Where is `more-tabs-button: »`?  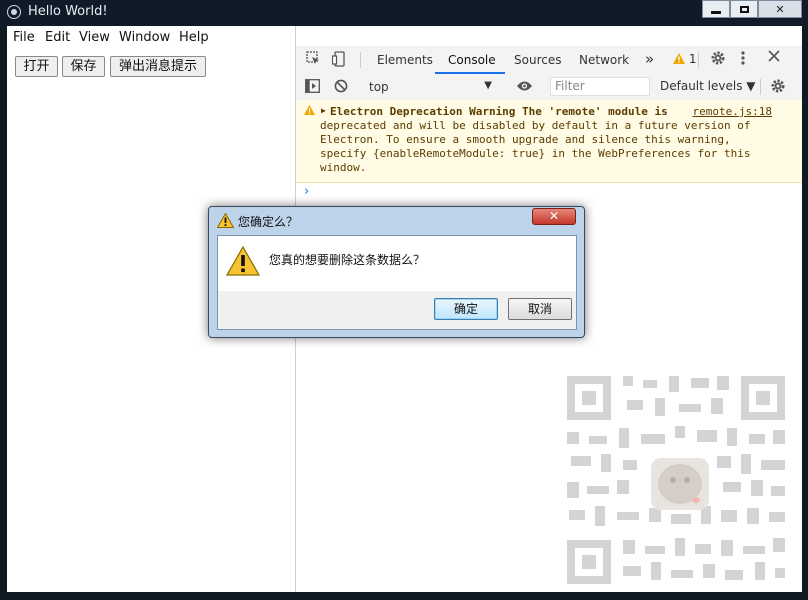 more-tabs-button: » is located at coordinates (649, 59).